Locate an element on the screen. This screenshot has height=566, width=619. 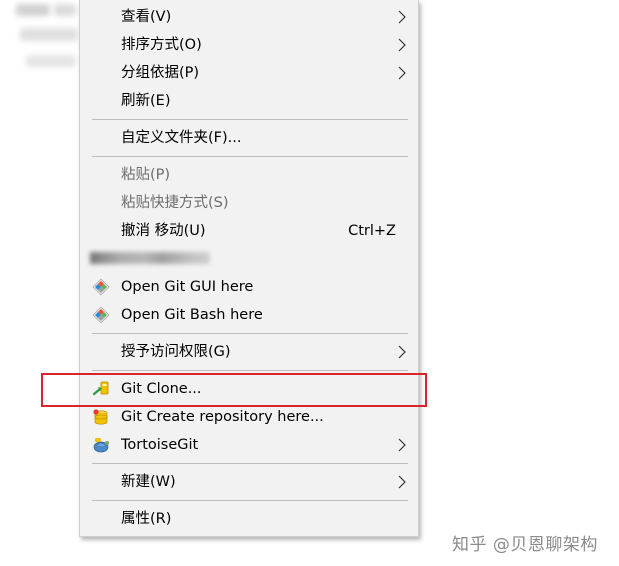
menu-item-label: 撤消 移动(U) is located at coordinates (163, 231).